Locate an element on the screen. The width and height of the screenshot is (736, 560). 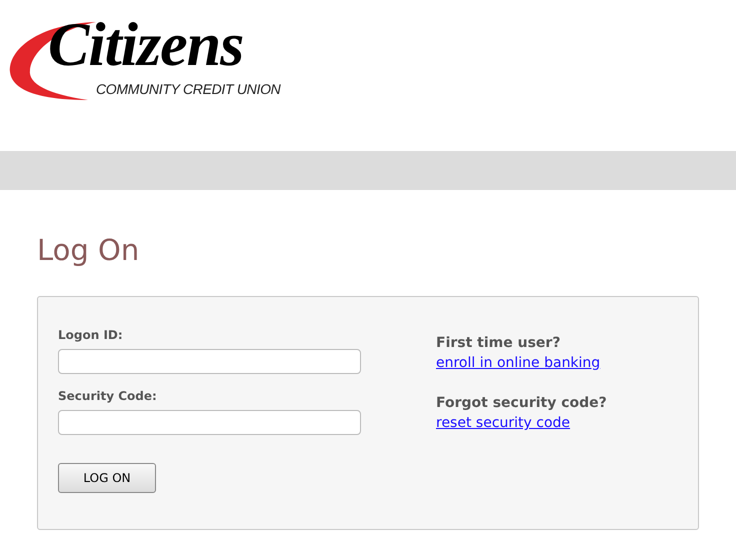
logo-name: Citizens is located at coordinates (146, 45).